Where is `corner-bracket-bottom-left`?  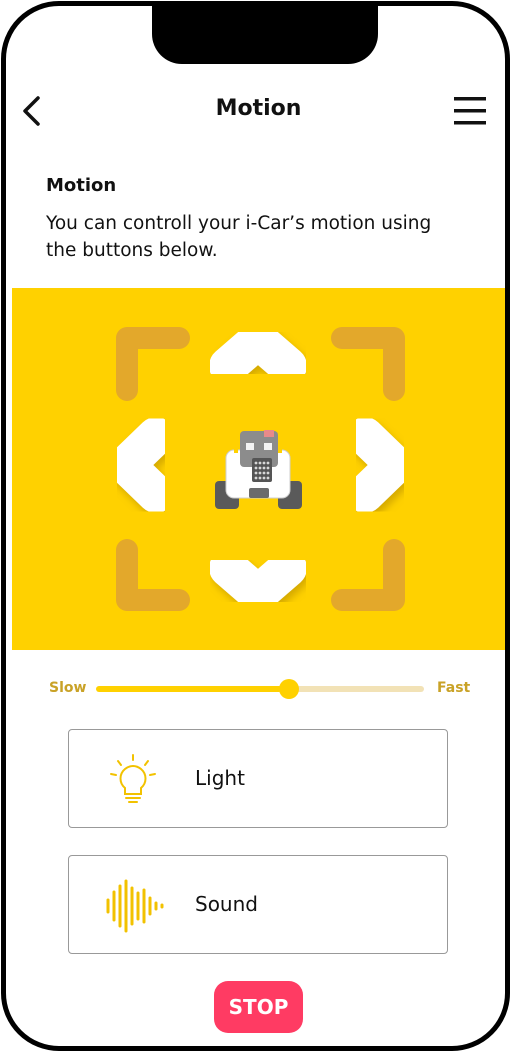 corner-bracket-bottom-left is located at coordinates (153, 575).